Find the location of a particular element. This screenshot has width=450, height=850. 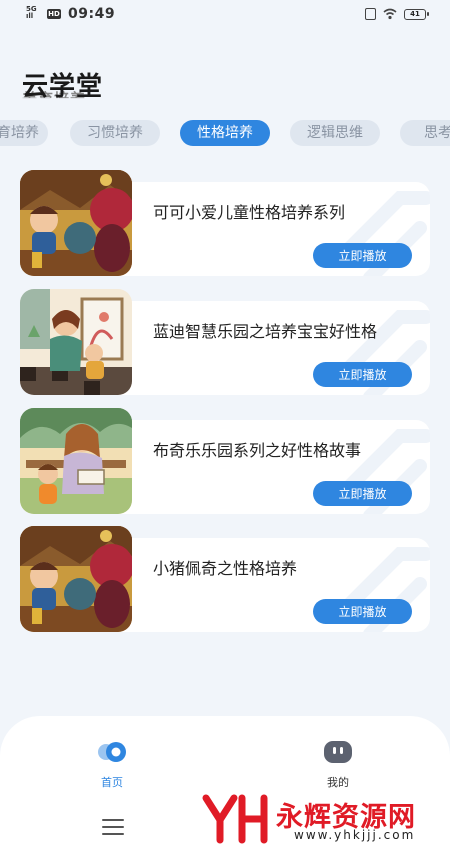

menu-icon is located at coordinates (113, 827).